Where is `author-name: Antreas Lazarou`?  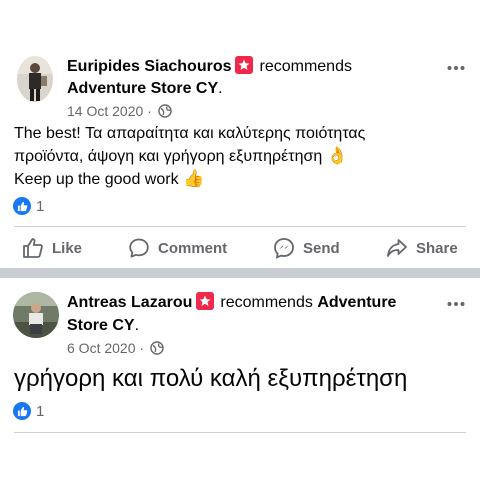
author-name: Antreas Lazarou is located at coordinates (129, 302).